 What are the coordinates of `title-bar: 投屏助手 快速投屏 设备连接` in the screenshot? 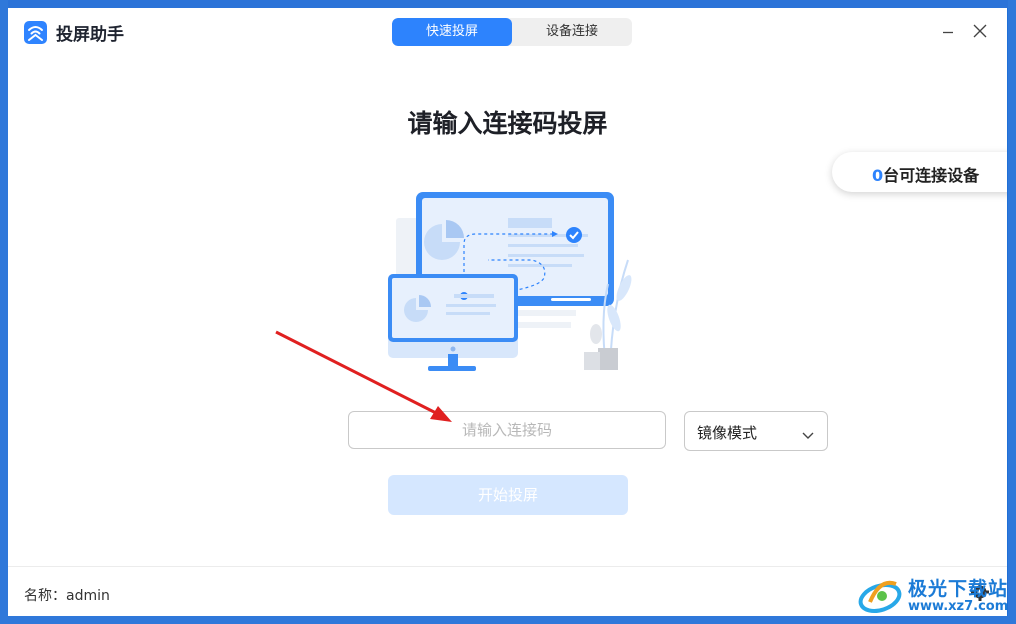 It's located at (507, 36).